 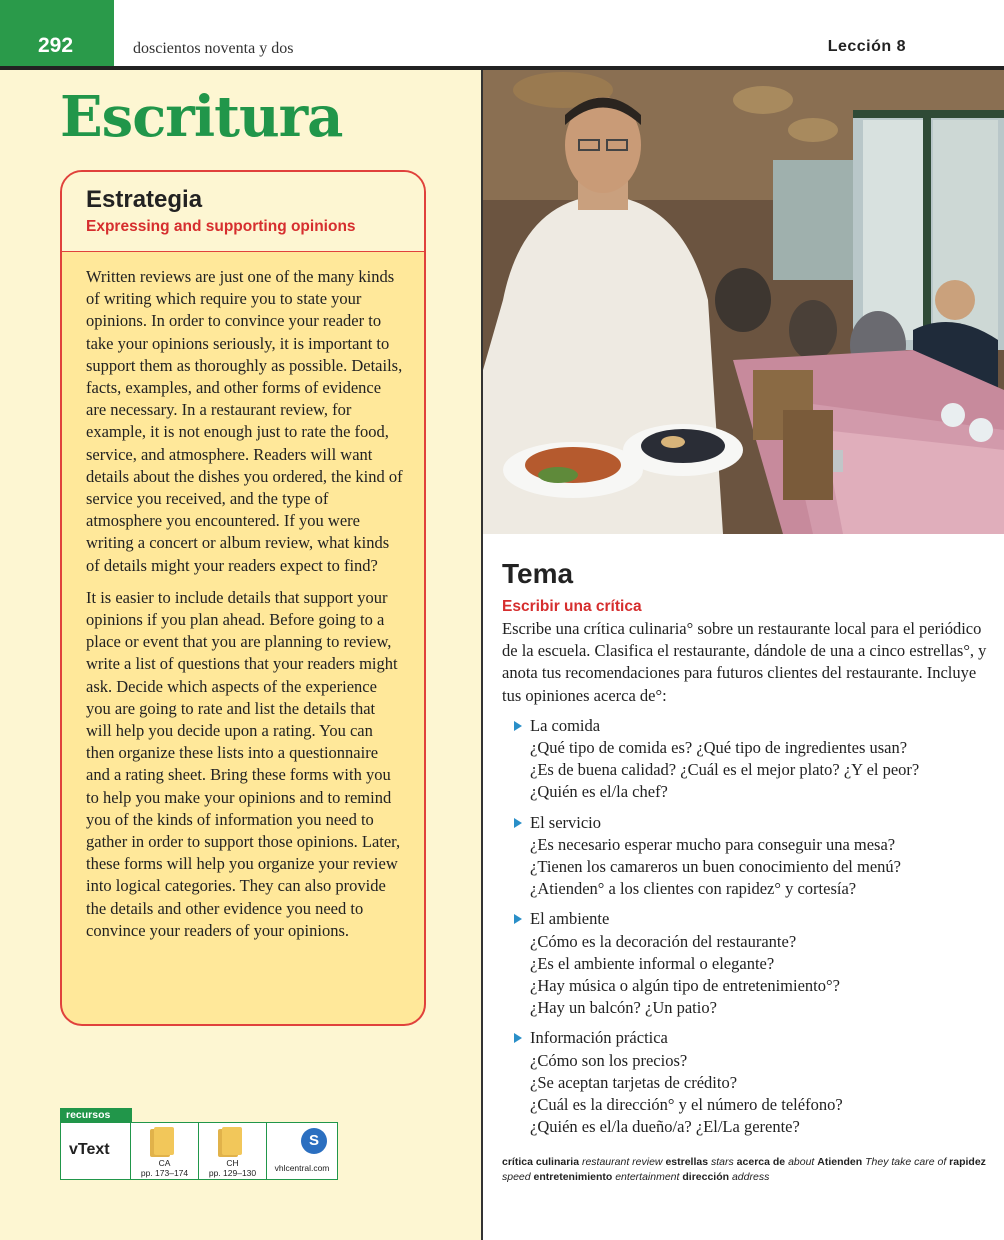 What do you see at coordinates (164, 1173) in the screenshot?
I see `book-pages: pp. 173–174` at bounding box center [164, 1173].